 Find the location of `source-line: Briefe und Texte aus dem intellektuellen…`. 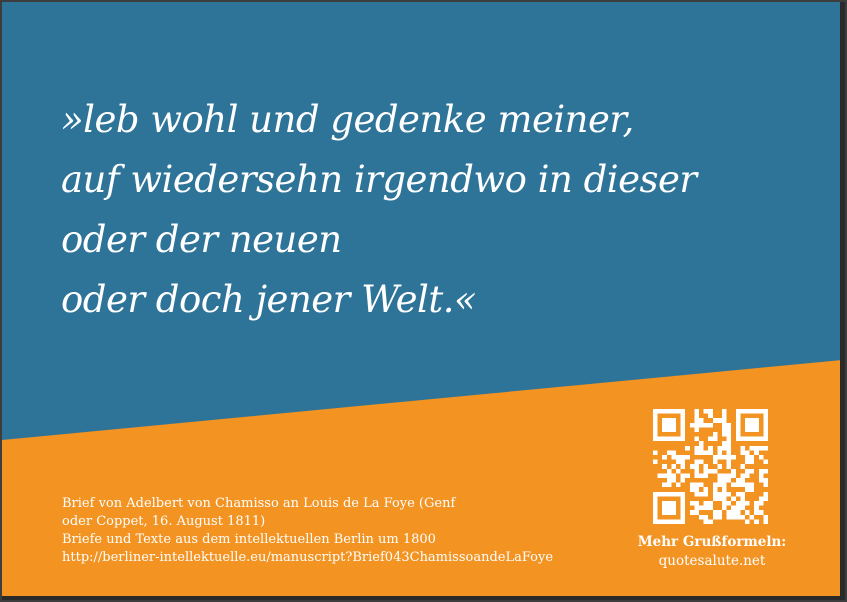

source-line: Briefe und Texte aus dem intellektuellen… is located at coordinates (249, 539).